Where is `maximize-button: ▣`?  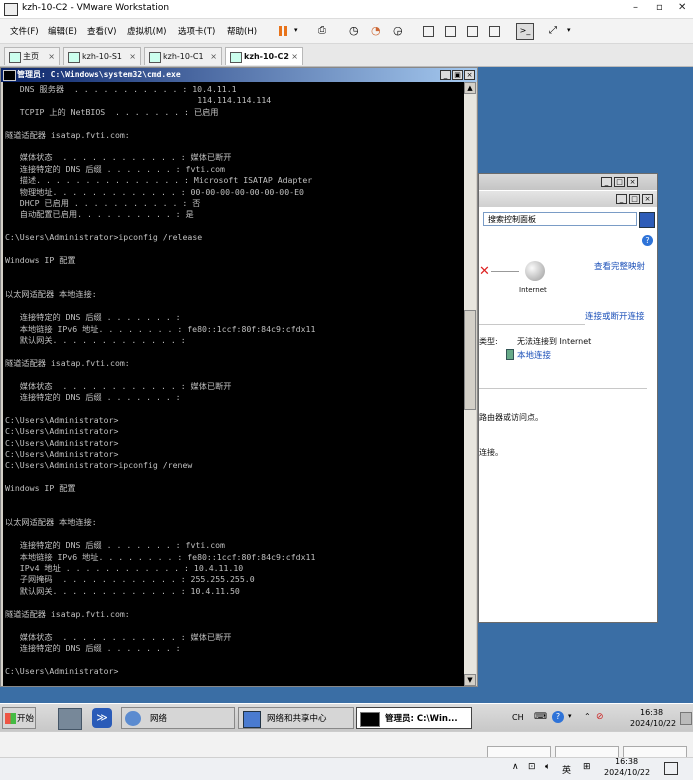
maximize-button: ▣ is located at coordinates (457, 75).